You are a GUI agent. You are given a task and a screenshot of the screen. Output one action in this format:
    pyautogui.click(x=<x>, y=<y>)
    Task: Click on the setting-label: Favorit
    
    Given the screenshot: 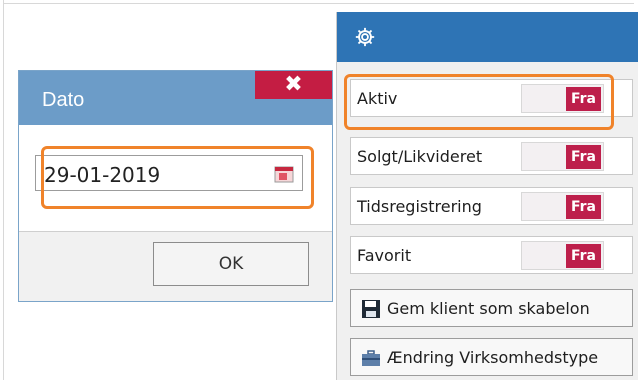 What is the action you would take?
    pyautogui.click(x=384, y=255)
    